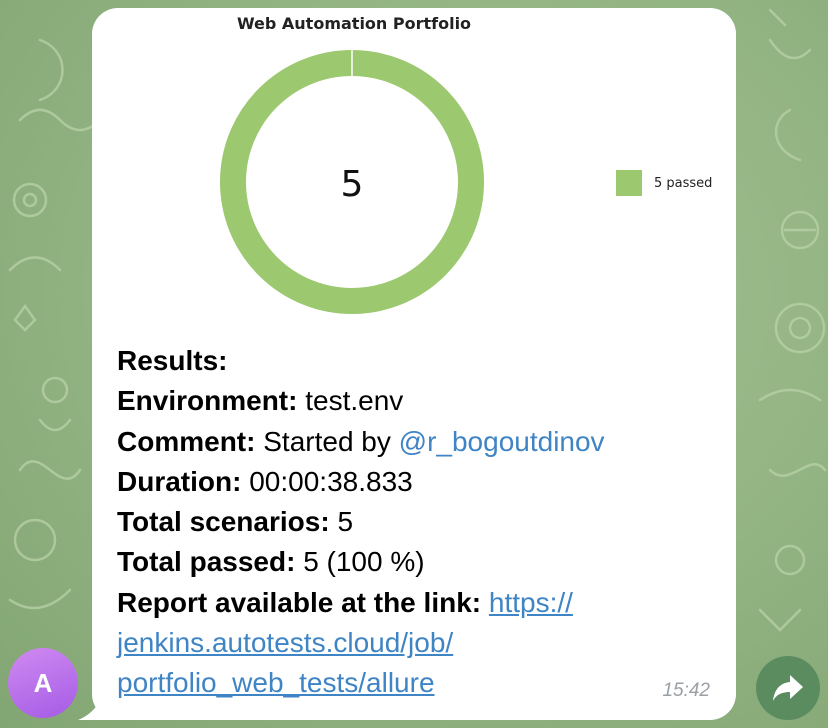 The width and height of the screenshot is (828, 728). What do you see at coordinates (531, 602) in the screenshot?
I see `report-link-part-1: https://` at bounding box center [531, 602].